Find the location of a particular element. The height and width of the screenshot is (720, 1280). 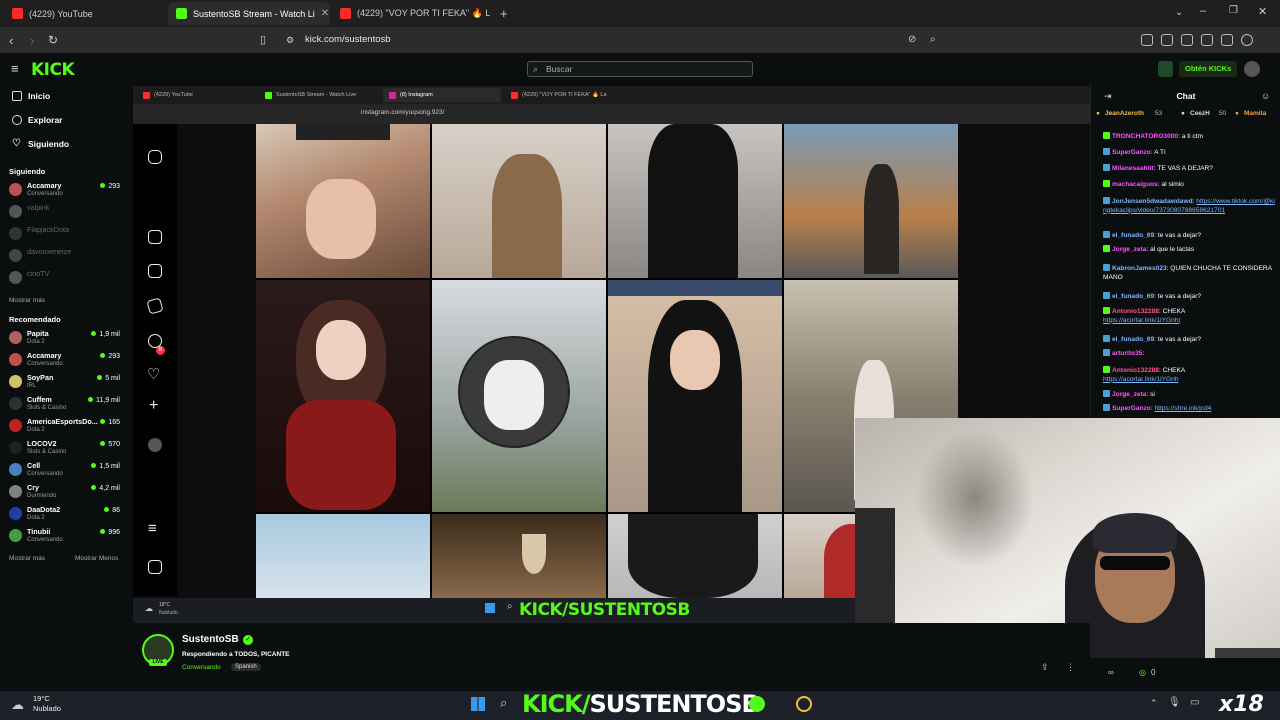

instagram-logo-icon is located at coordinates (155, 157).